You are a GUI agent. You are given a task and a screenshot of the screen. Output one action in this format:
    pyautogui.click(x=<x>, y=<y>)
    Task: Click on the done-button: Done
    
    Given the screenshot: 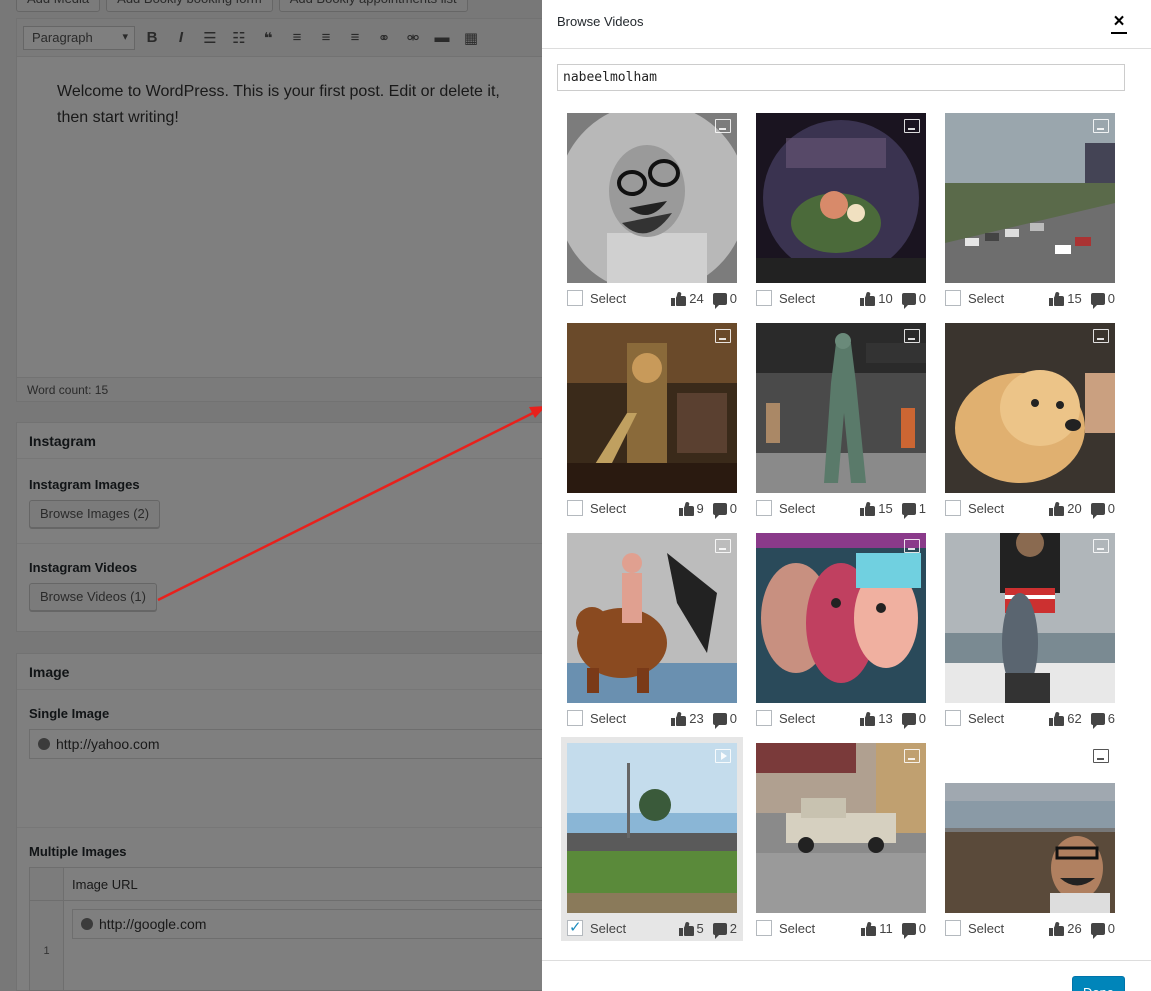 What is the action you would take?
    pyautogui.click(x=1098, y=983)
    